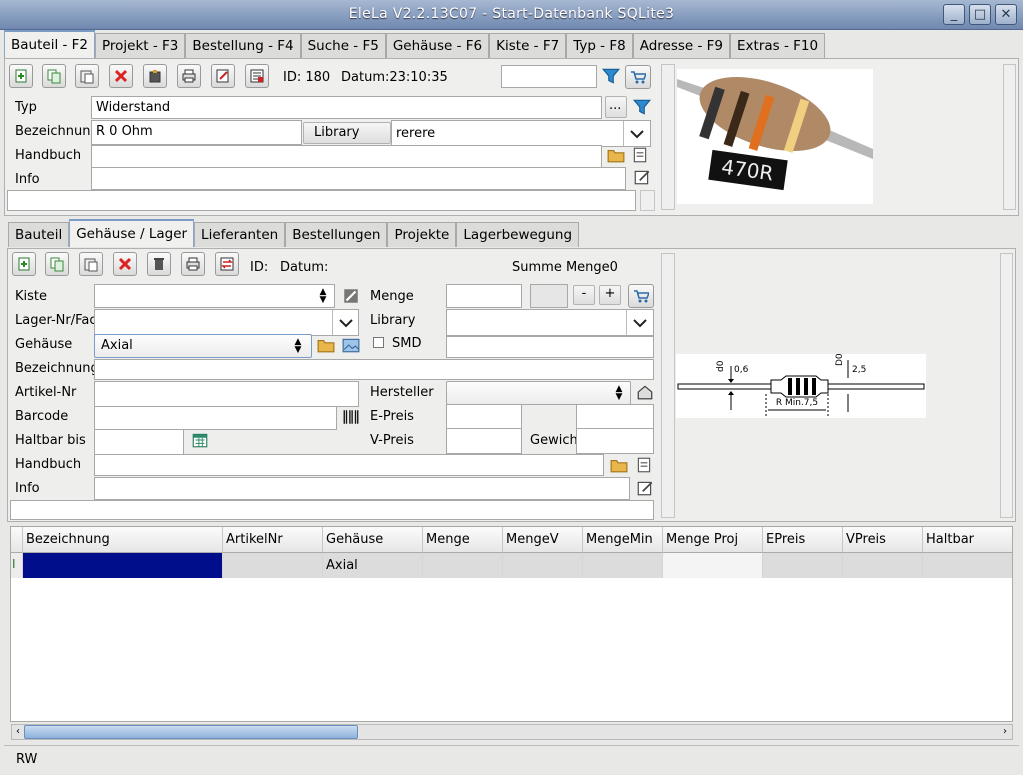 This screenshot has height=775, width=1023. What do you see at coordinates (378, 342) in the screenshot?
I see `smd-checkbox` at bounding box center [378, 342].